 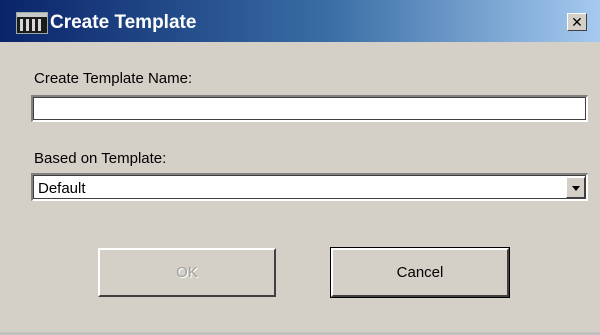 I want to click on close-icon: ✕, so click(x=577, y=22).